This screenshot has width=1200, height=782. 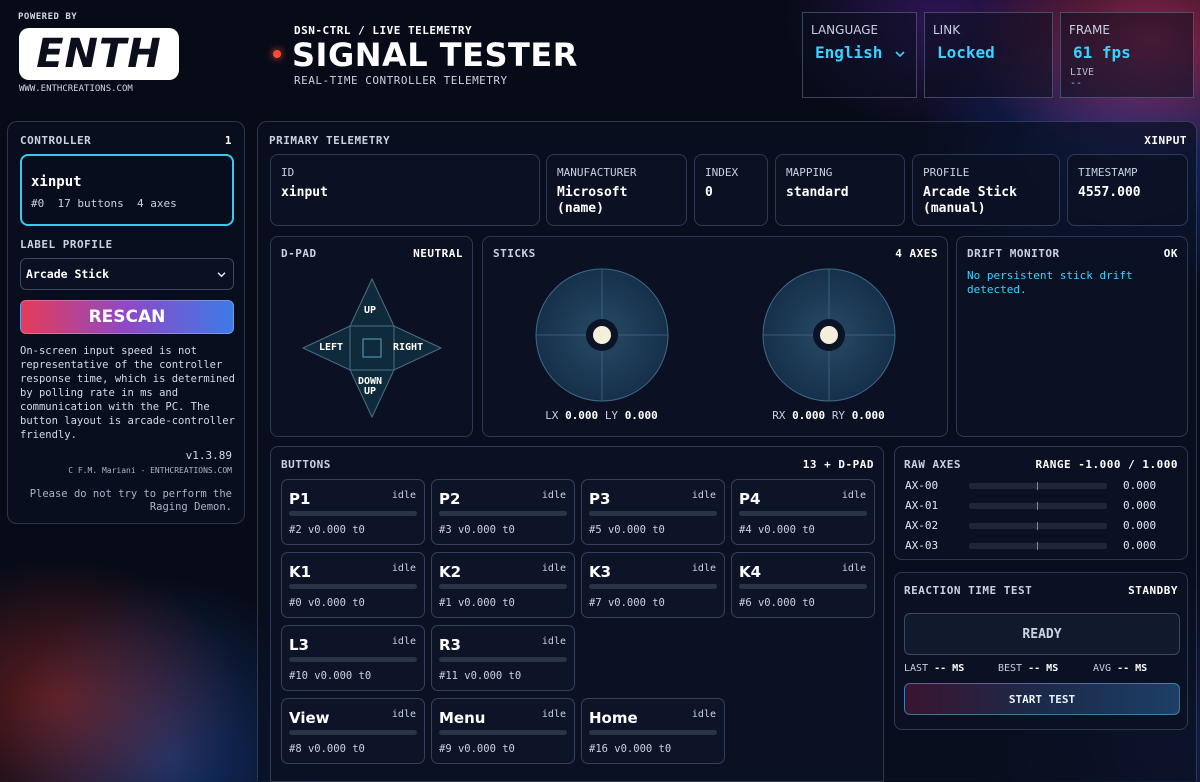 What do you see at coordinates (1043, 668) in the screenshot?
I see `best-value: -- MS` at bounding box center [1043, 668].